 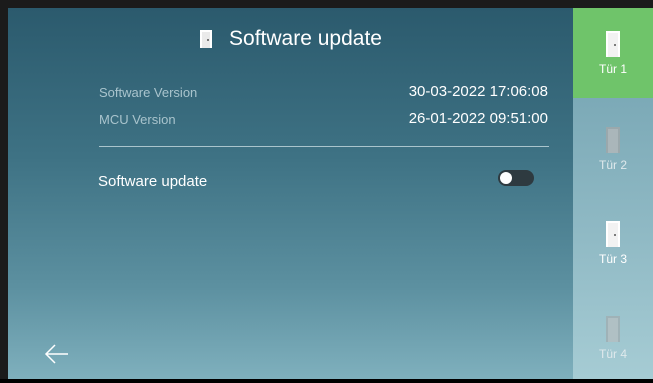 What do you see at coordinates (153, 181) in the screenshot?
I see `software-update-label: Software update` at bounding box center [153, 181].